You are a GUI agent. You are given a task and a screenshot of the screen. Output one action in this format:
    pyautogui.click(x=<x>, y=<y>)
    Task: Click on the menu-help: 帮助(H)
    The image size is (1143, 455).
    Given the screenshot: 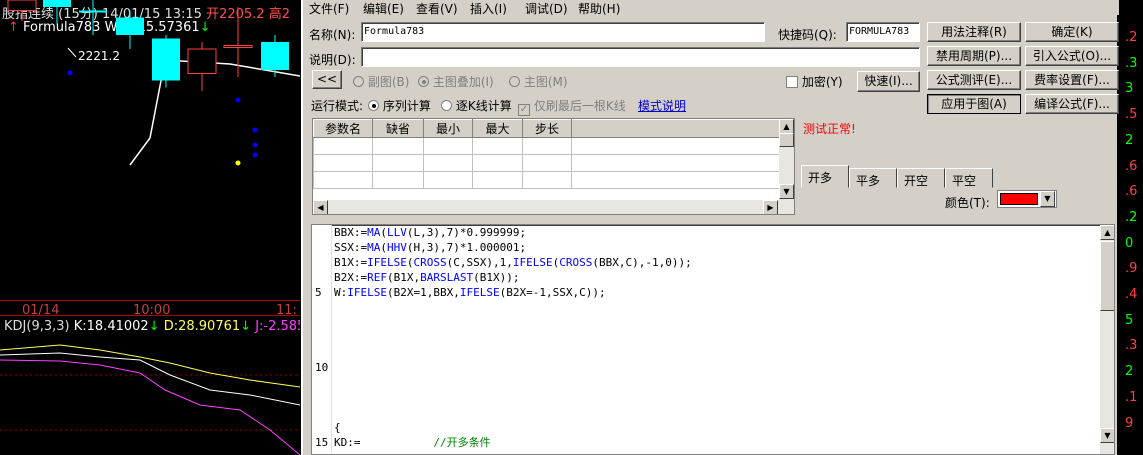 What is the action you would take?
    pyautogui.click(x=599, y=8)
    